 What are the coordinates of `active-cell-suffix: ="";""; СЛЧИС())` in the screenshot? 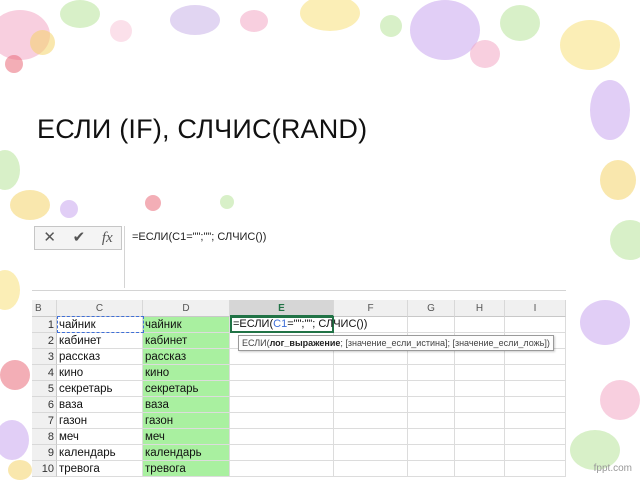 It's located at (327, 324).